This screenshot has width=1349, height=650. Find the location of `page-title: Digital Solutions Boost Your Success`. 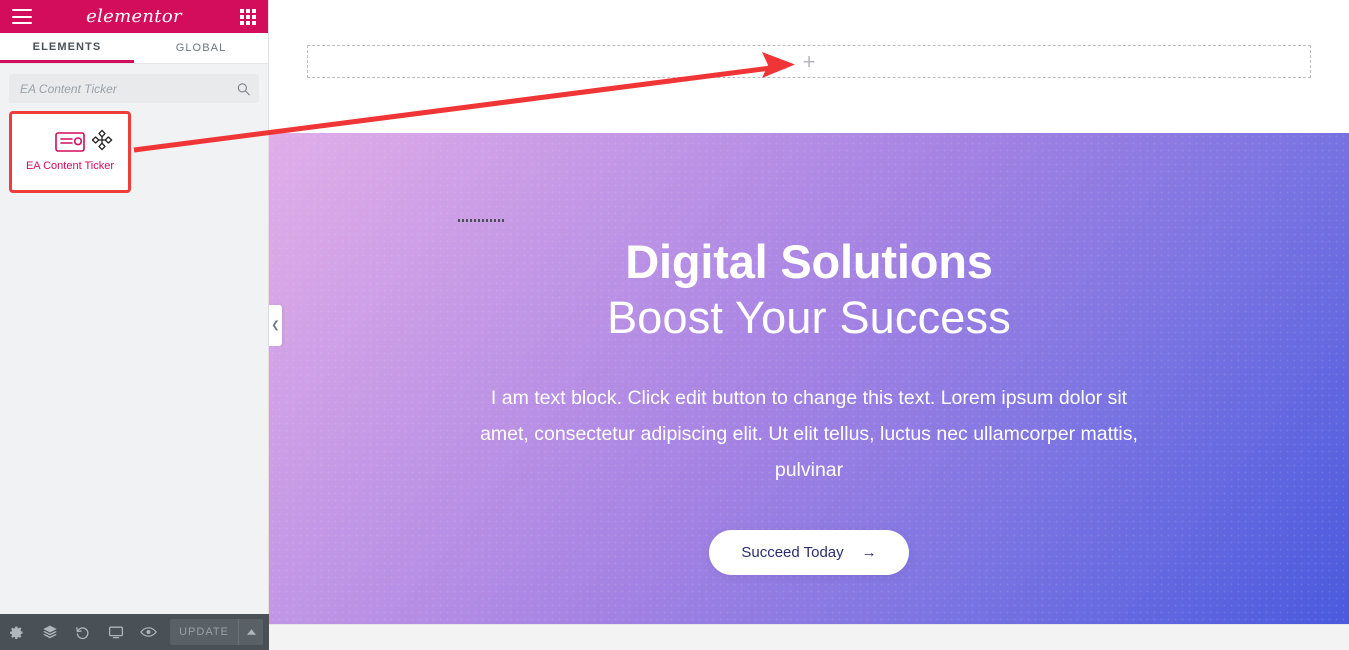

page-title: Digital Solutions Boost Your Success is located at coordinates (809, 289).